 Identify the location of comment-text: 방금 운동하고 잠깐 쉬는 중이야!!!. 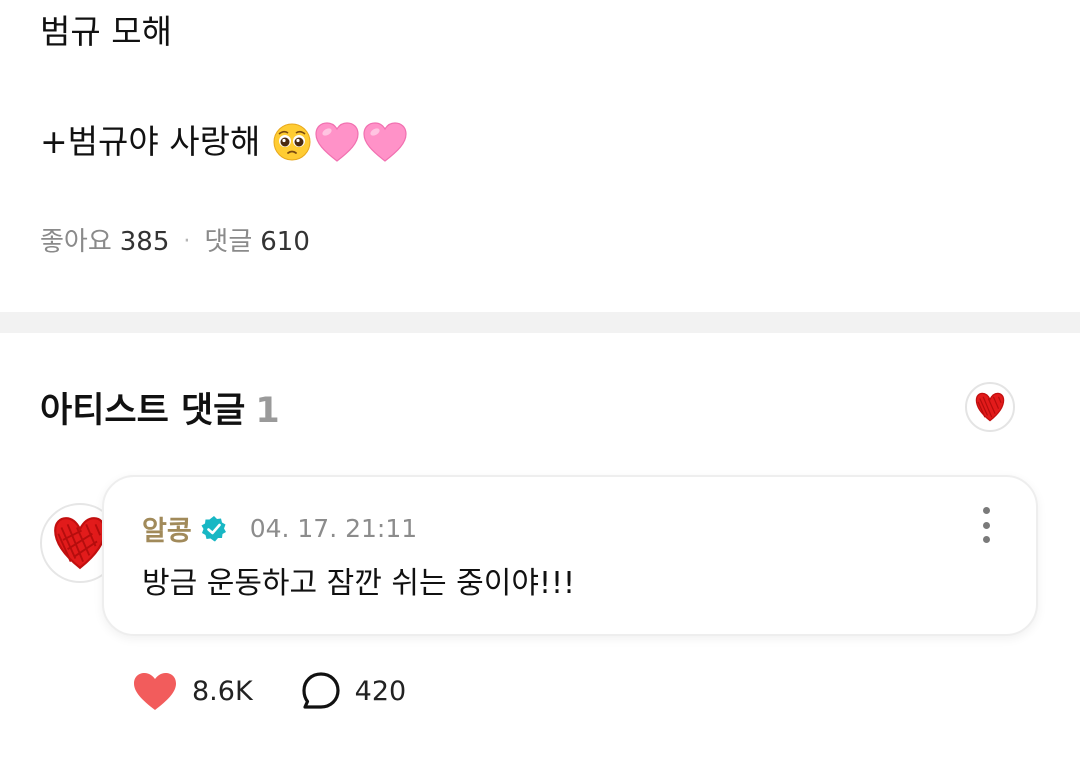
(359, 583).